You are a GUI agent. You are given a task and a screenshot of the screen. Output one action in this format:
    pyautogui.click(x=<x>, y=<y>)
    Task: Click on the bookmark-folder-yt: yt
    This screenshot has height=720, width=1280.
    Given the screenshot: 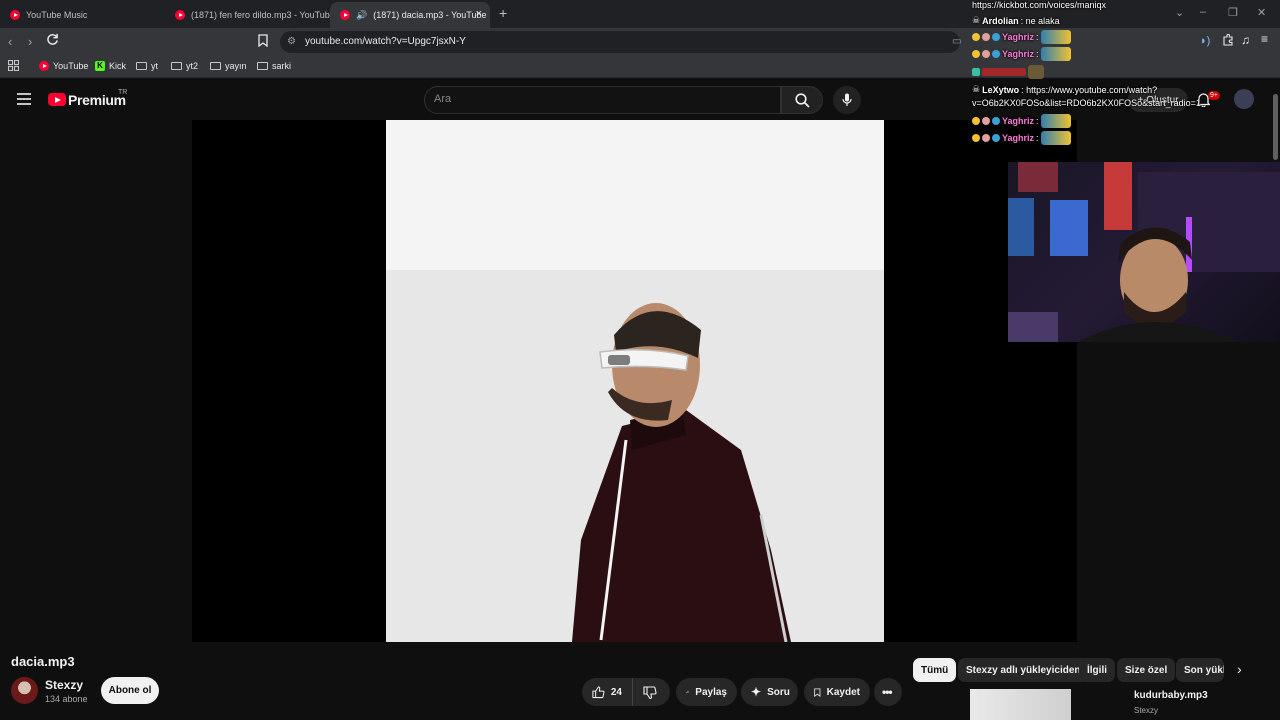 What is the action you would take?
    pyautogui.click(x=147, y=66)
    